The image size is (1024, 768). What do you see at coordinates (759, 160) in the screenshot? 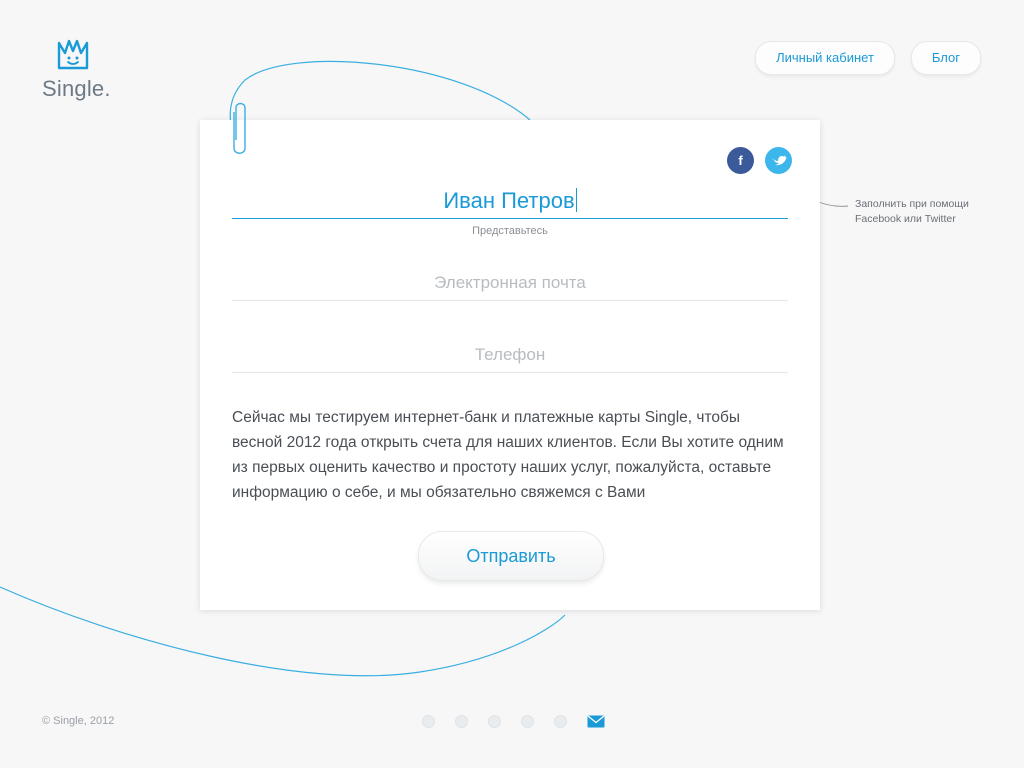
I see `social-buttons: f` at bounding box center [759, 160].